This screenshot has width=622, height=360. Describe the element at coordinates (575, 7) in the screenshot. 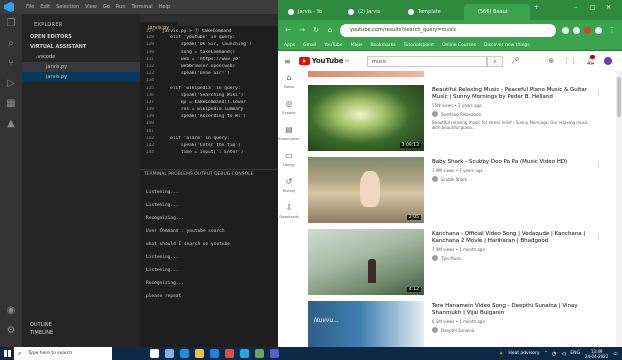

I see `minimize-icon: –` at that location.